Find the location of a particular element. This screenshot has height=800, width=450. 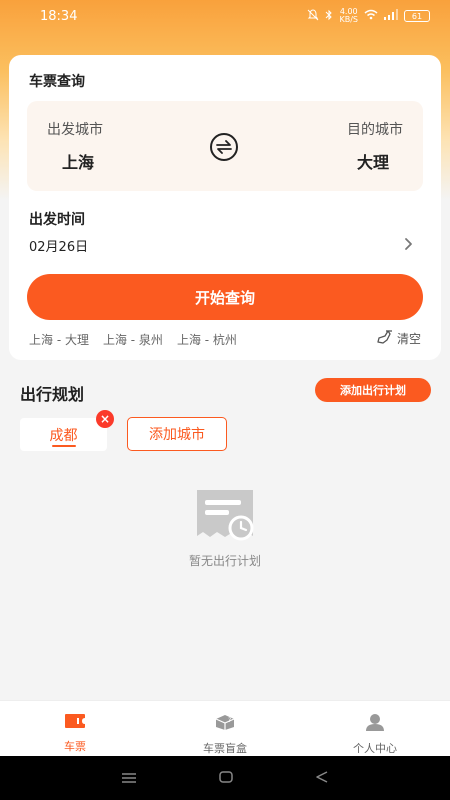

departure-date-label: 出发时间 is located at coordinates (57, 220).